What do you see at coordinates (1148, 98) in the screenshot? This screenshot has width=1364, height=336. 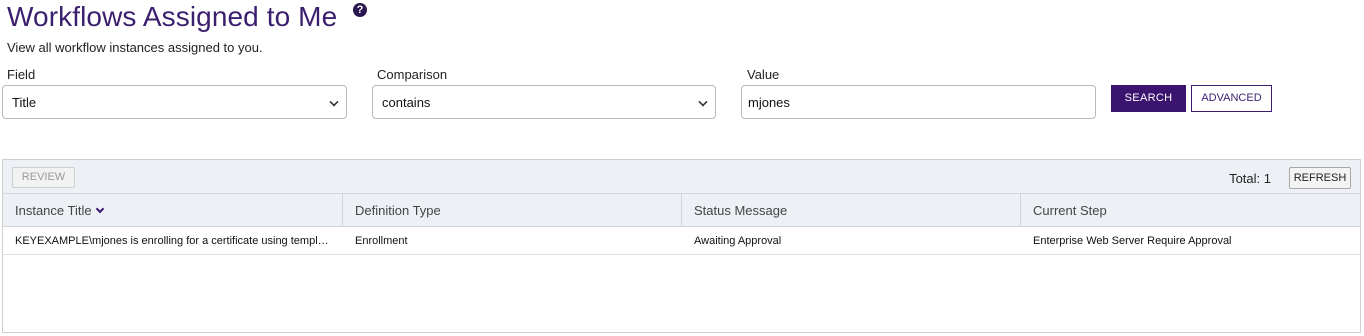 I see `search-button: SEARCH` at bounding box center [1148, 98].